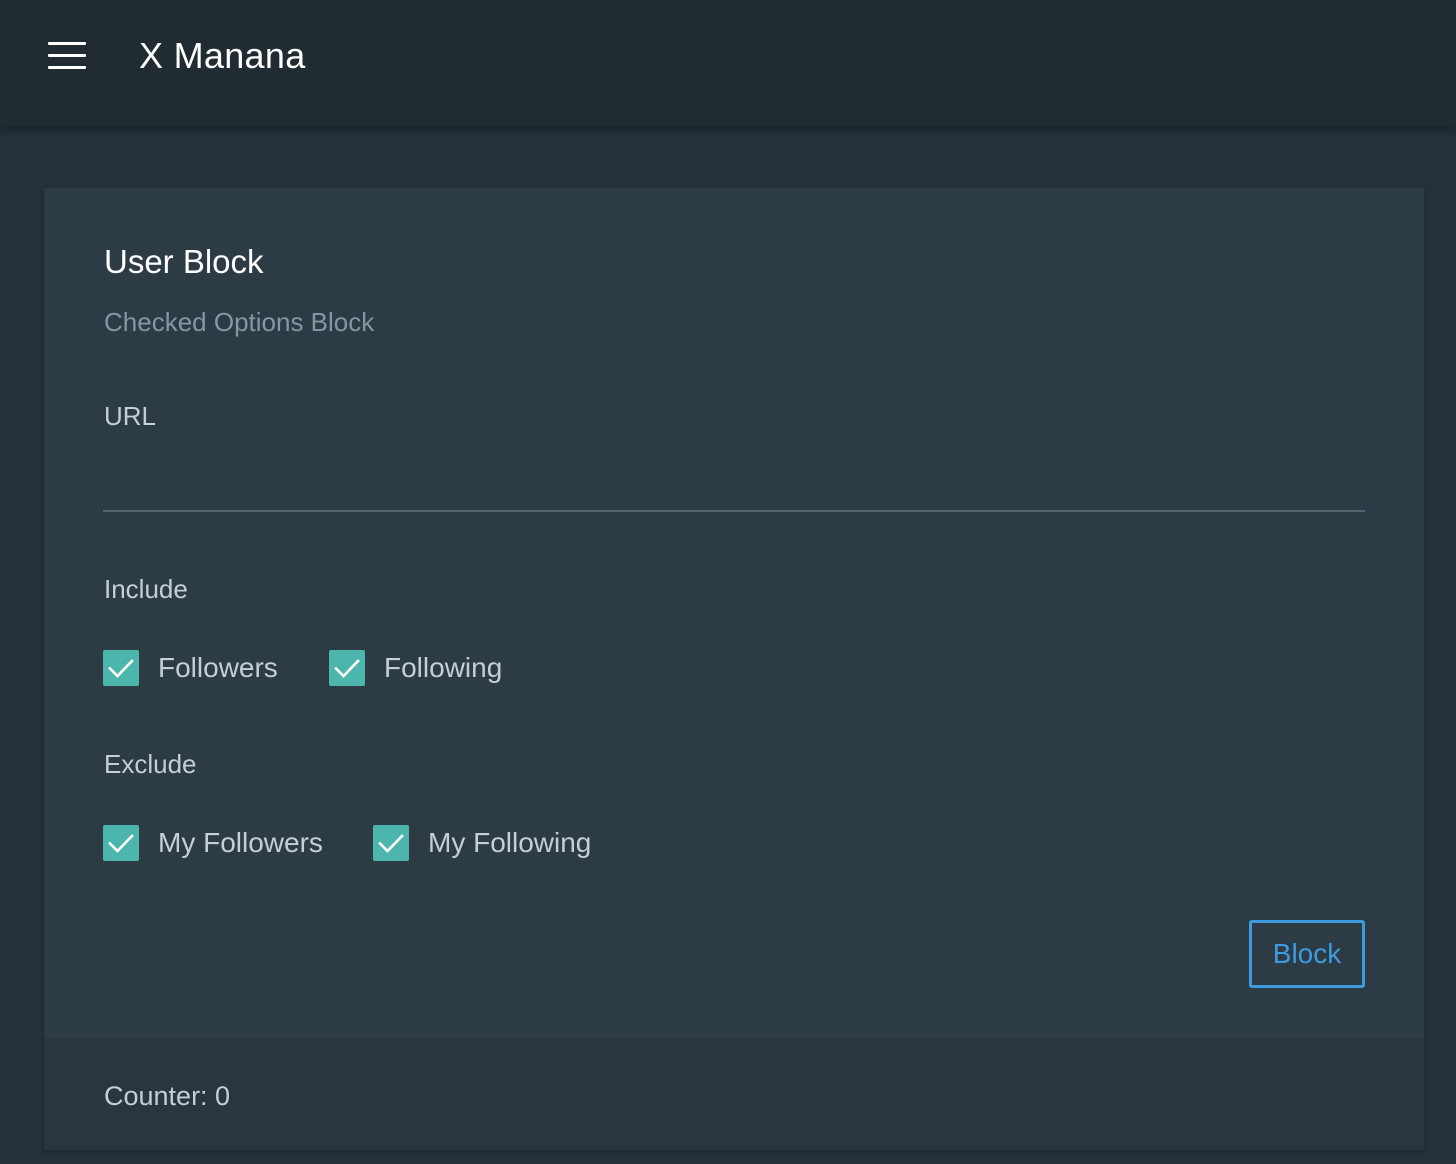  Describe the element at coordinates (222, 55) in the screenshot. I see `app-title: X Manana` at that location.